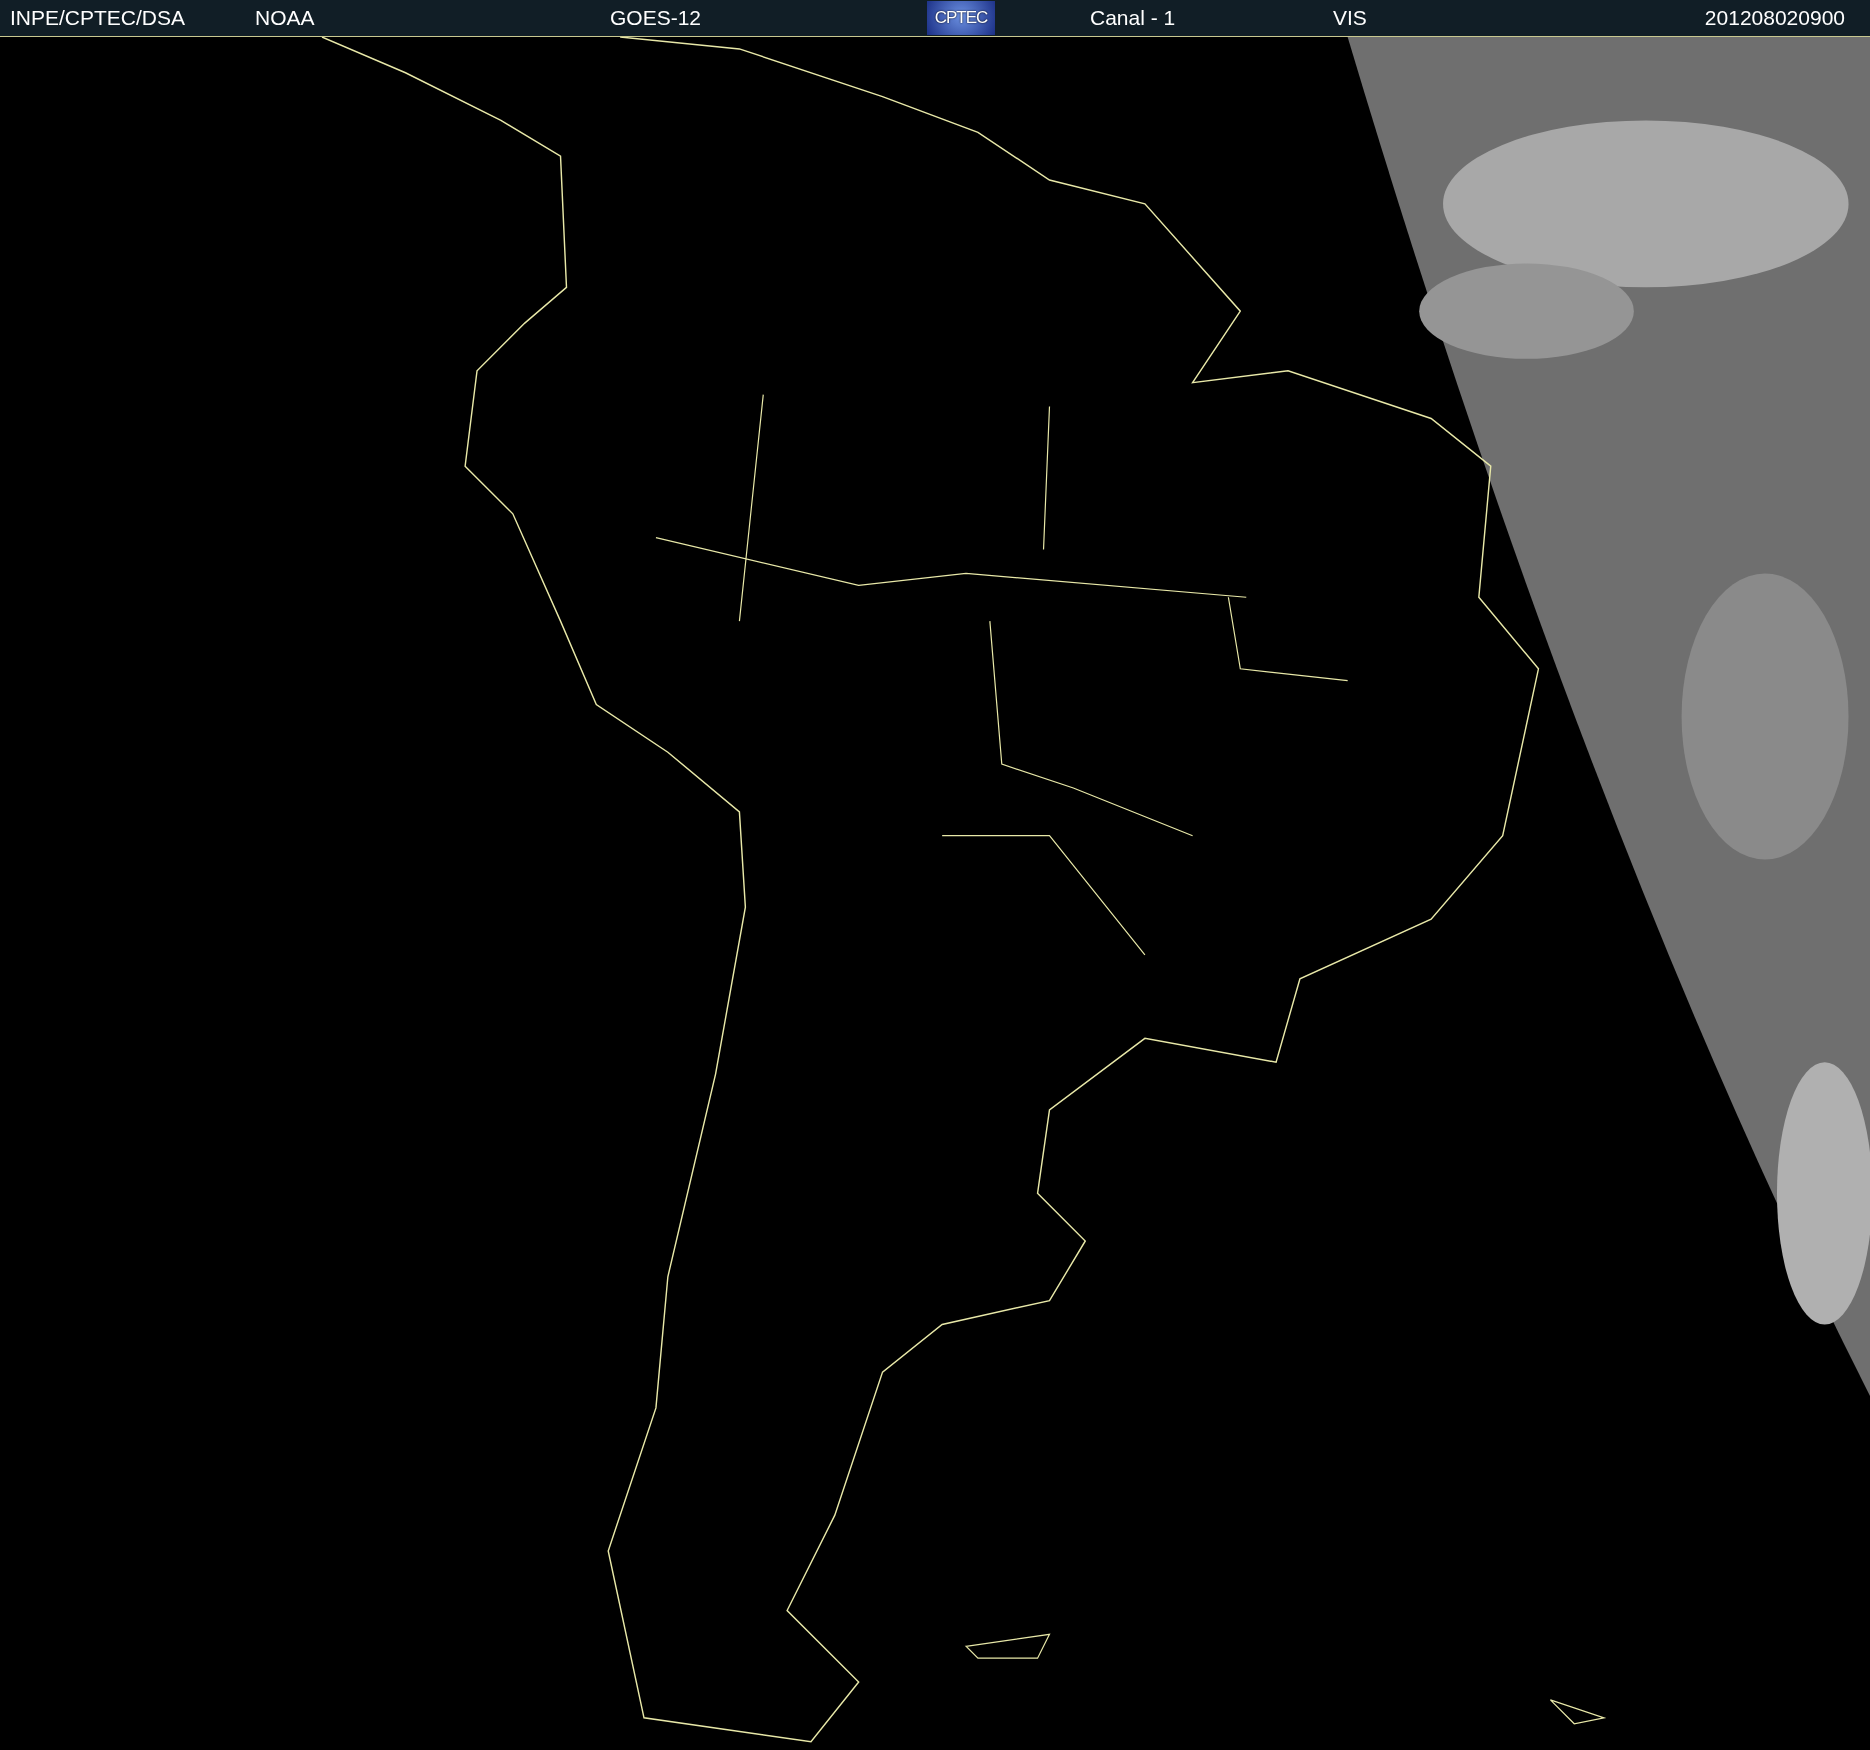 The image size is (1870, 1750). I want to click on agency-label: NOAA, so click(285, 18).